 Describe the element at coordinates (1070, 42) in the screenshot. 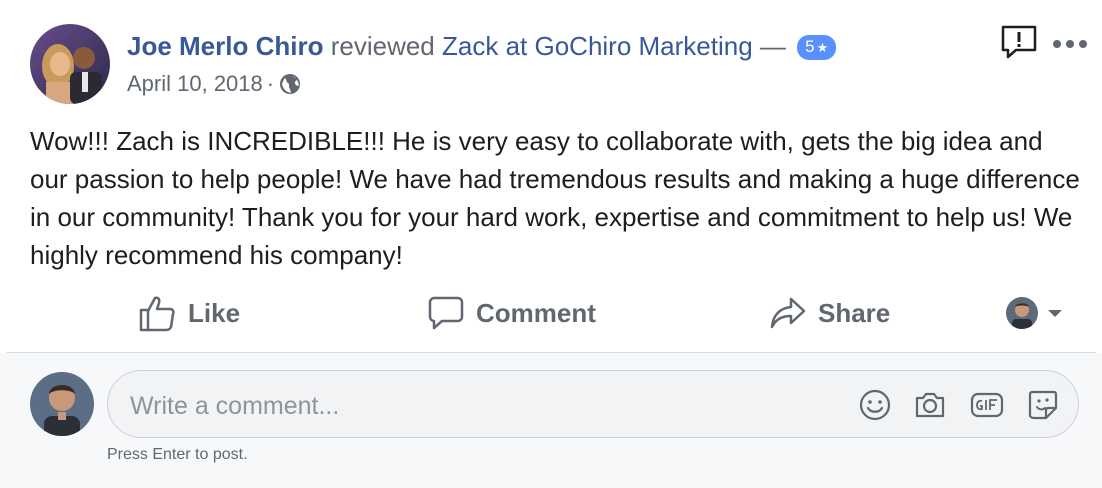

I see `more-options-icon` at that location.